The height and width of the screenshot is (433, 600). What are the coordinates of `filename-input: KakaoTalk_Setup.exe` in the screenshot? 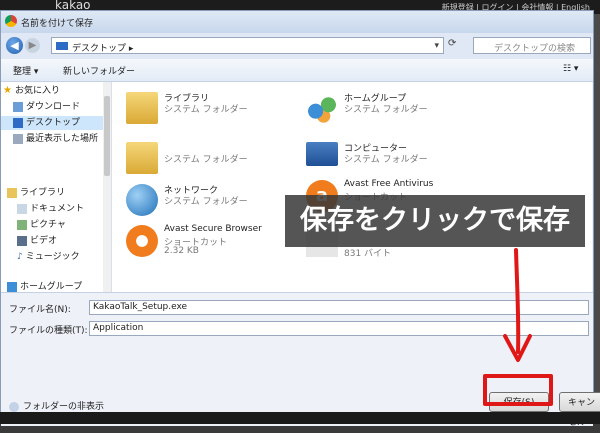 It's located at (339, 307).